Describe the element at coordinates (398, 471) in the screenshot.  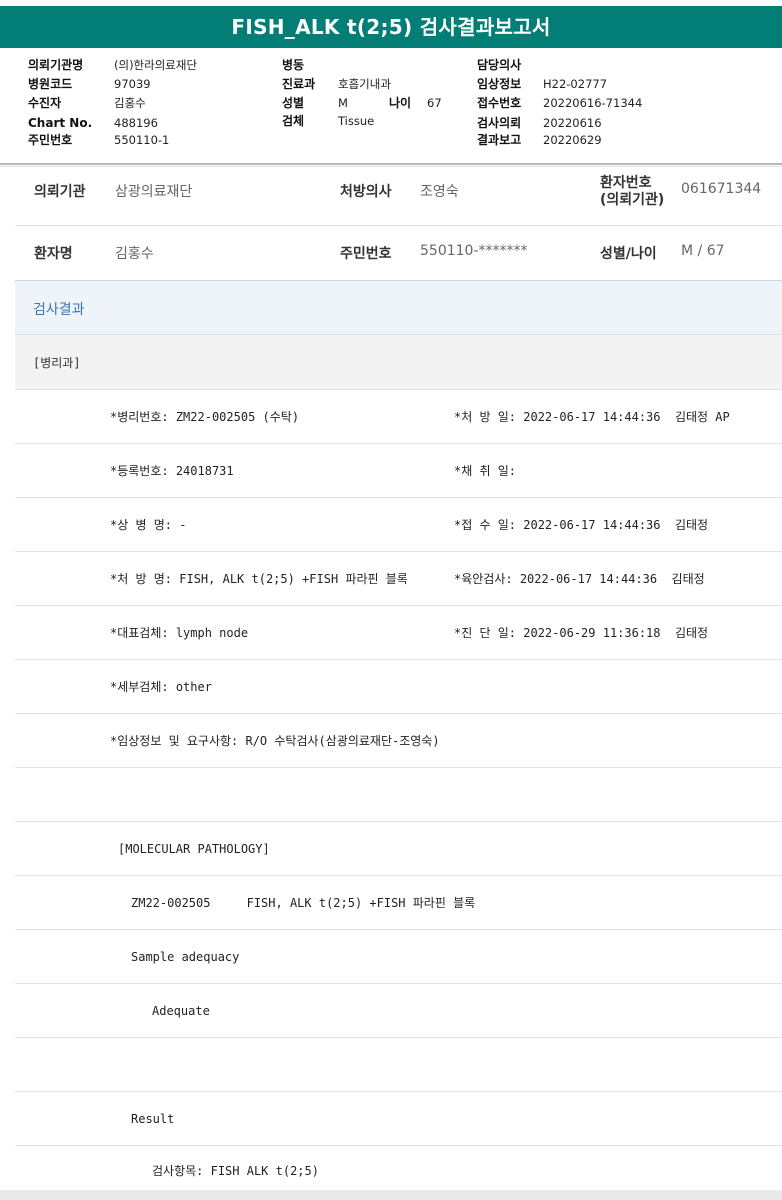
I see `list-item: *등록번호: 24018731 *채 취 일:` at that location.